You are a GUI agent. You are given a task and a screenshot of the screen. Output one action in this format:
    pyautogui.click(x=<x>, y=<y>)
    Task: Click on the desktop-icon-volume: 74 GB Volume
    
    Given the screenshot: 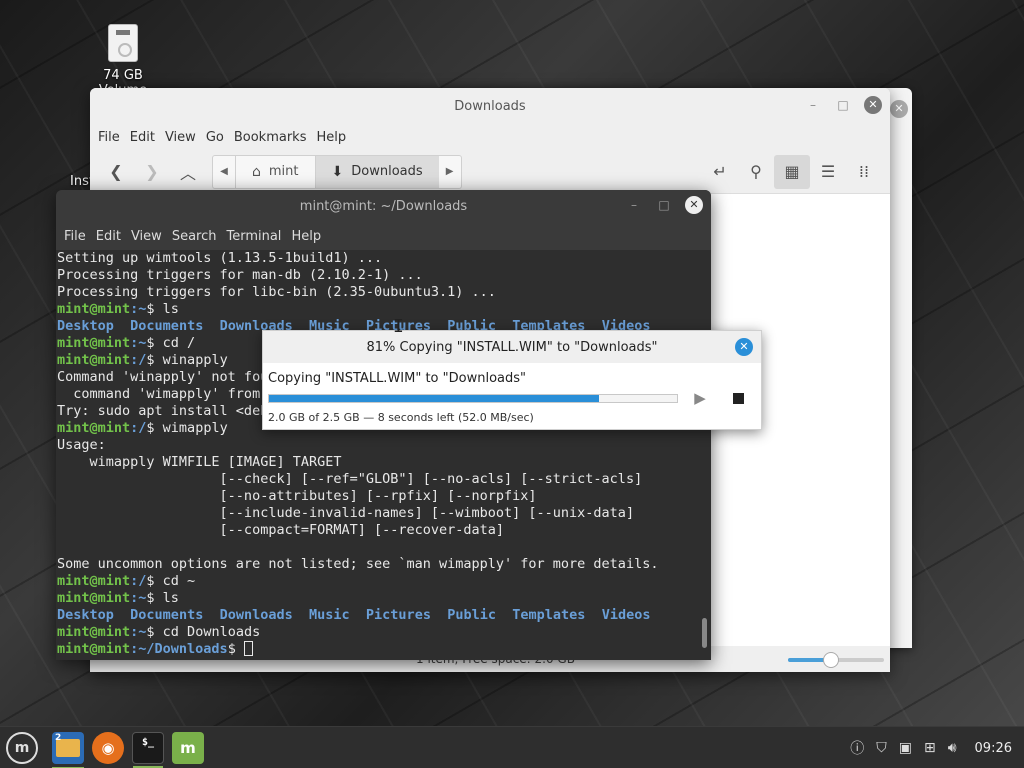 What is the action you would take?
    pyautogui.click(x=123, y=61)
    